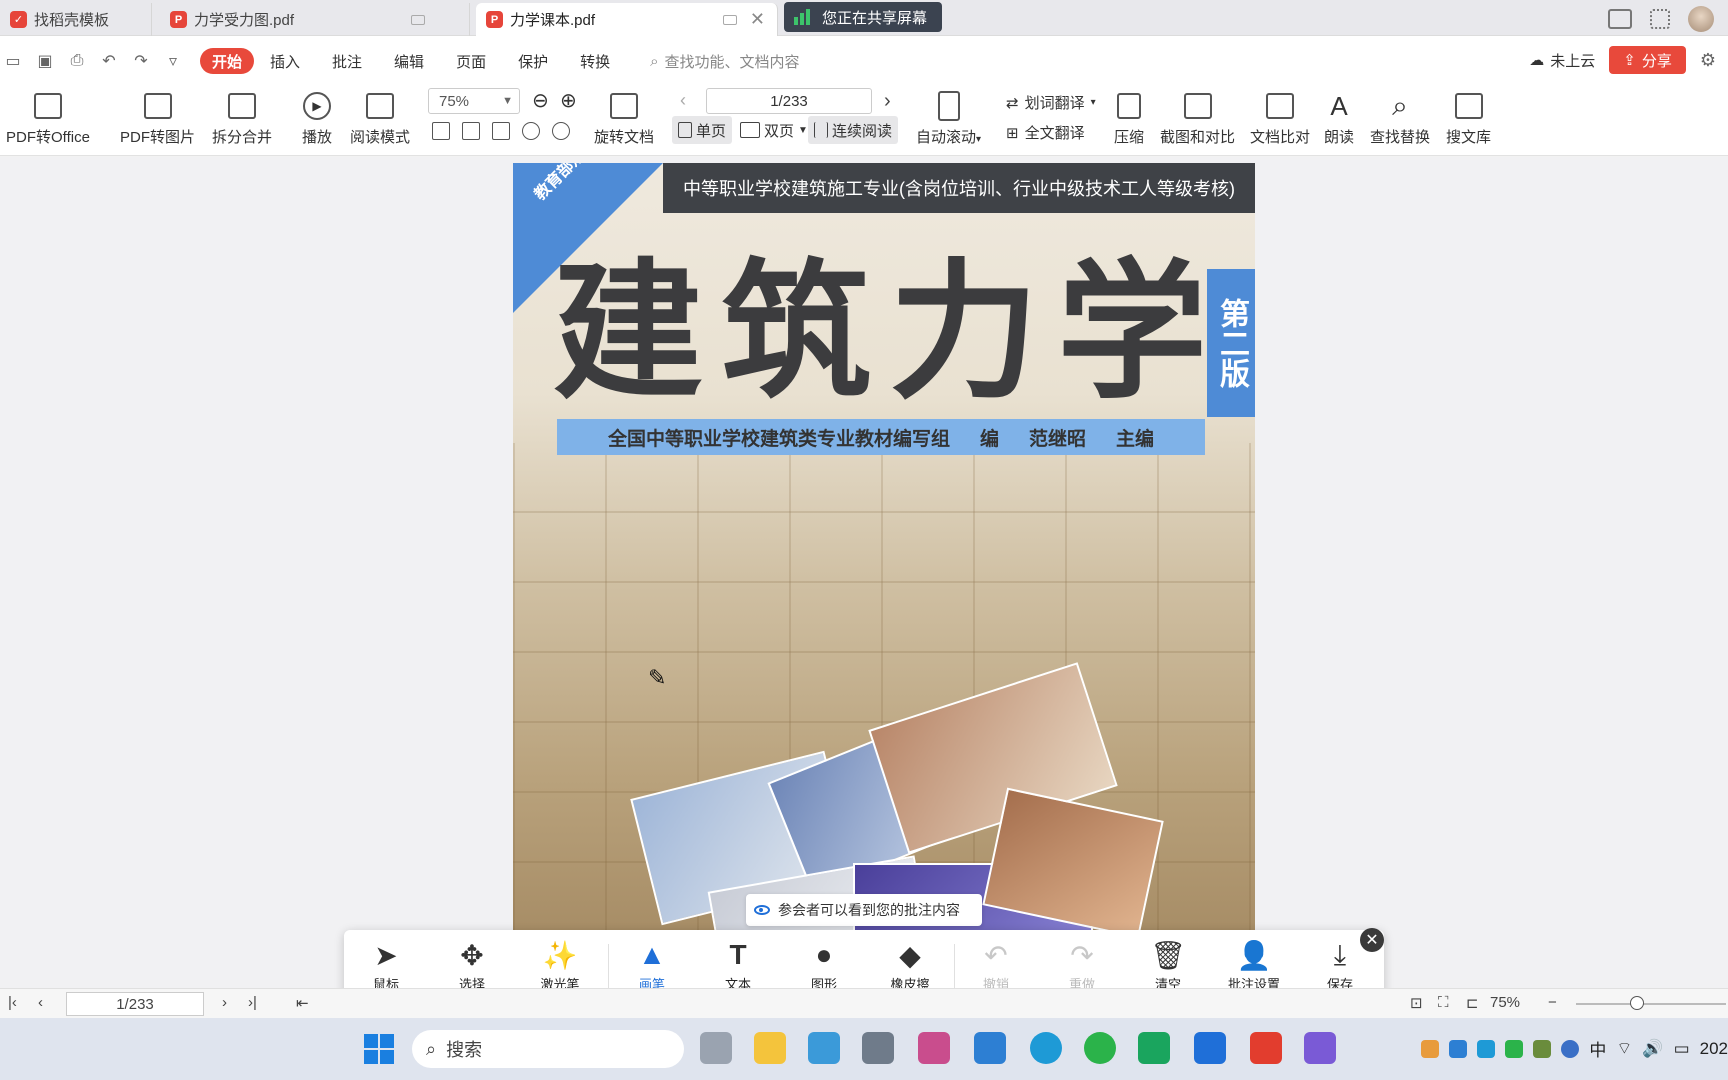  What do you see at coordinates (878, 1048) in the screenshot?
I see `camera-icon` at bounding box center [878, 1048].